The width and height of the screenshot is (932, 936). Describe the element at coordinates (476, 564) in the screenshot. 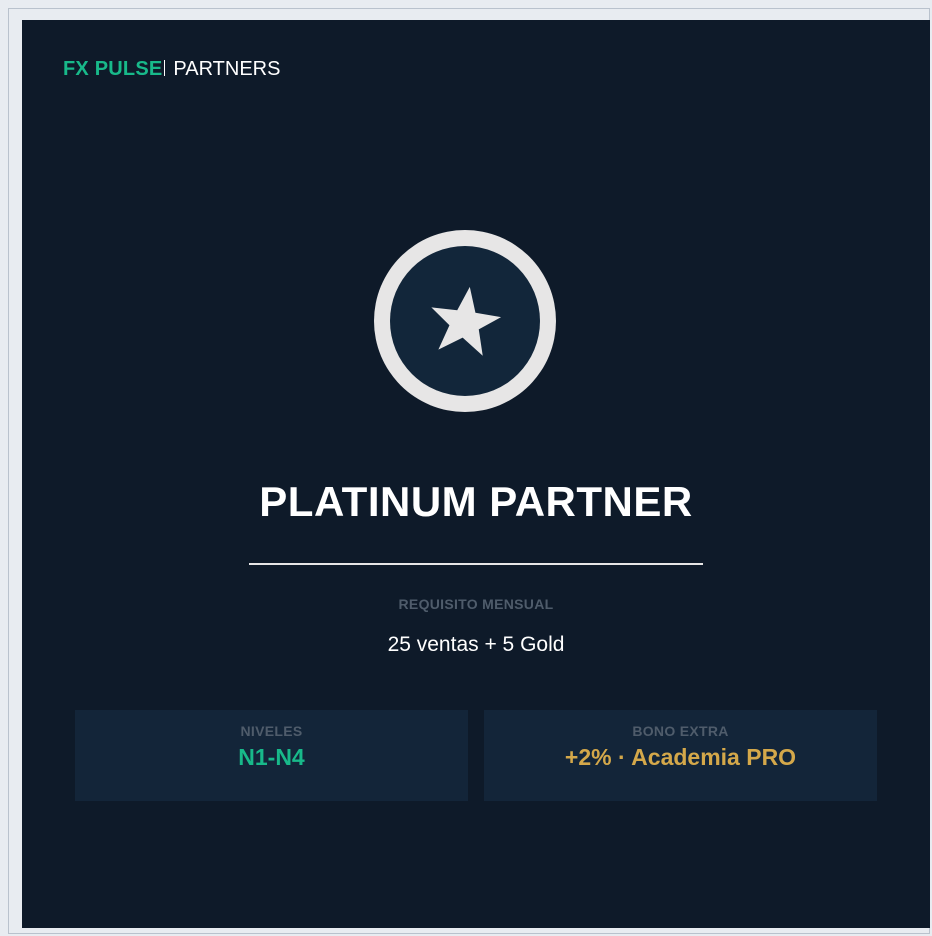

I see `title-divider` at that location.